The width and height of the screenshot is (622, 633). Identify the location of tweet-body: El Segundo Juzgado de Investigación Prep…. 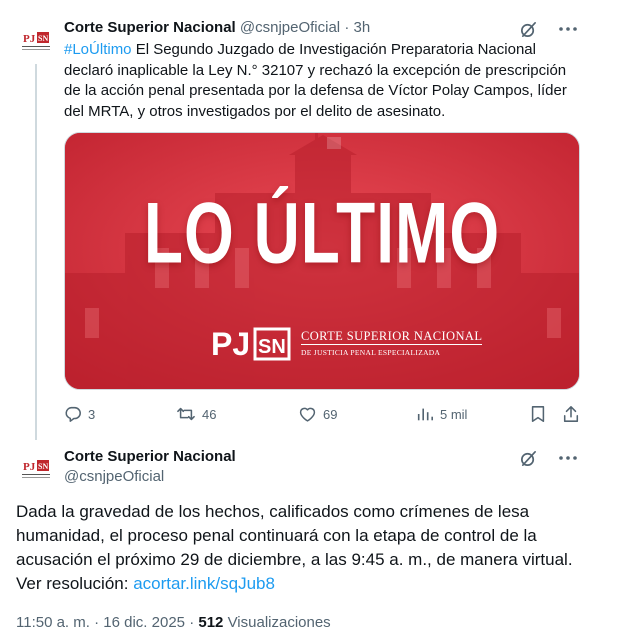
(315, 80).